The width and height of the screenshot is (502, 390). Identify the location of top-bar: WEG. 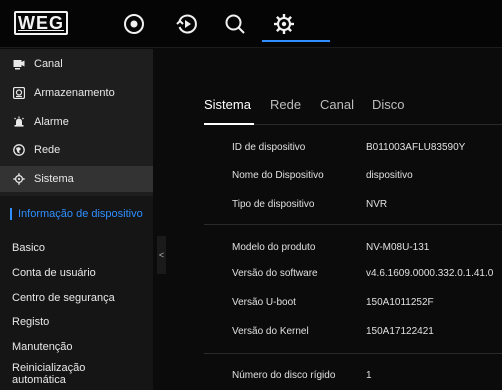
(251, 24).